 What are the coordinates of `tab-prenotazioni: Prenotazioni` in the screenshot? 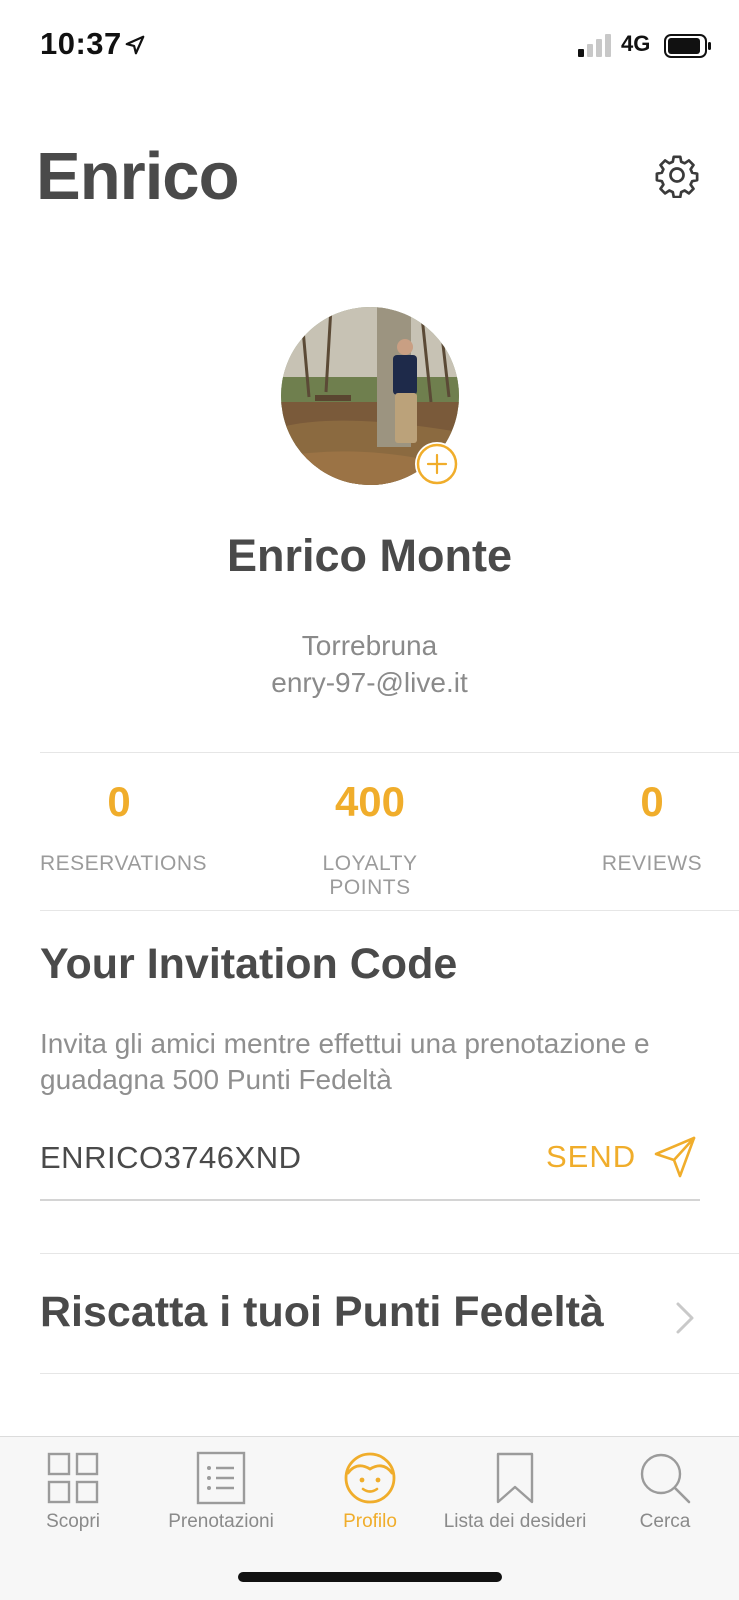 It's located at (221, 1492).